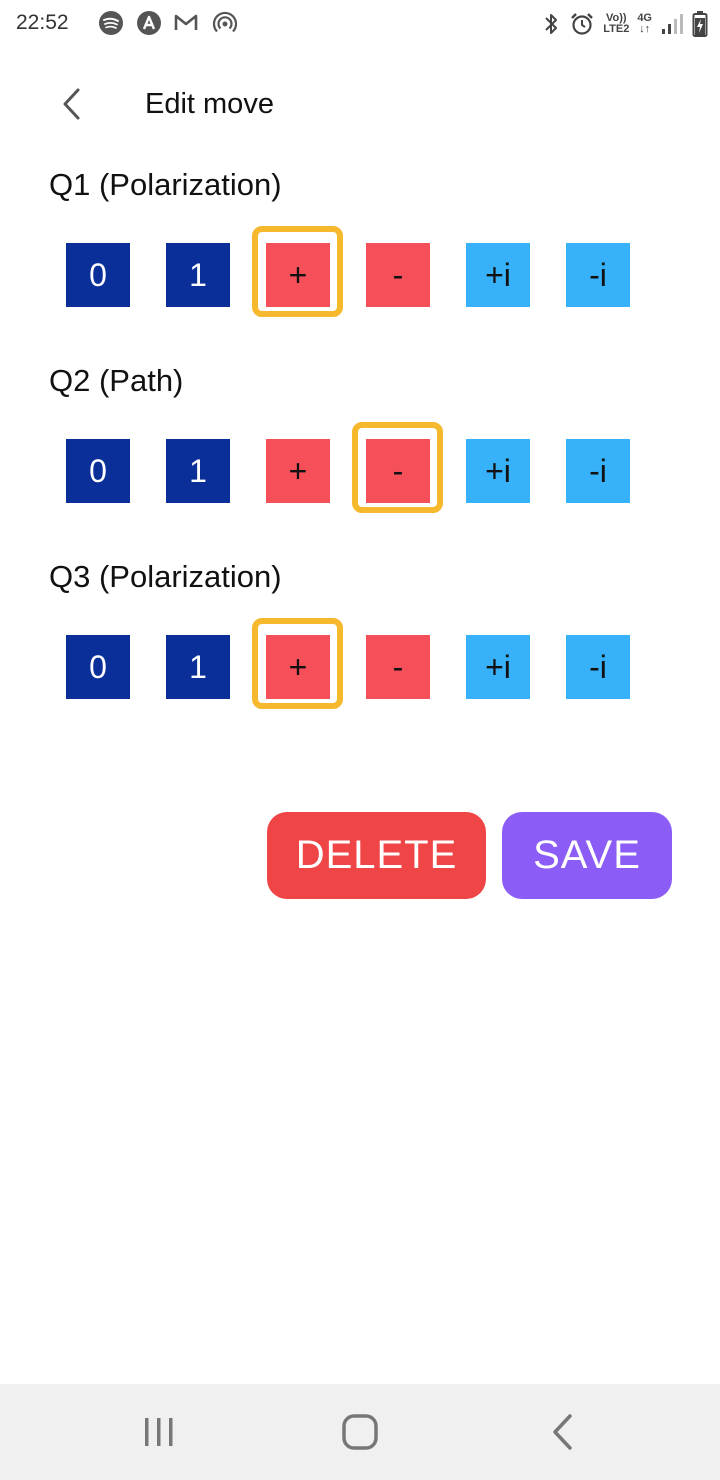 The height and width of the screenshot is (1480, 720). Describe the element at coordinates (42, 22) in the screenshot. I see `status-time: 22:52` at that location.